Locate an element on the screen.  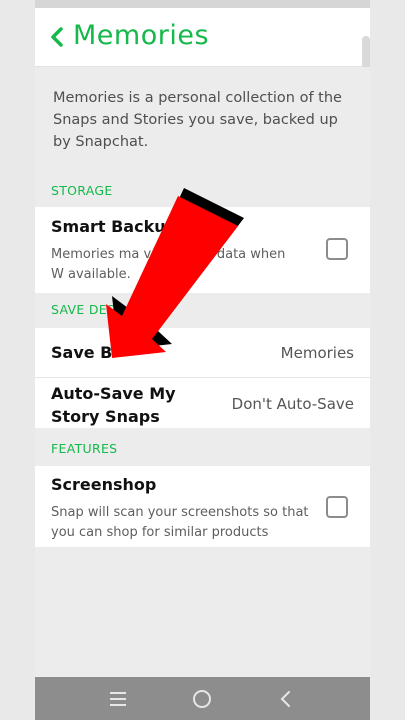
save-button-value: Memories is located at coordinates (317, 353).